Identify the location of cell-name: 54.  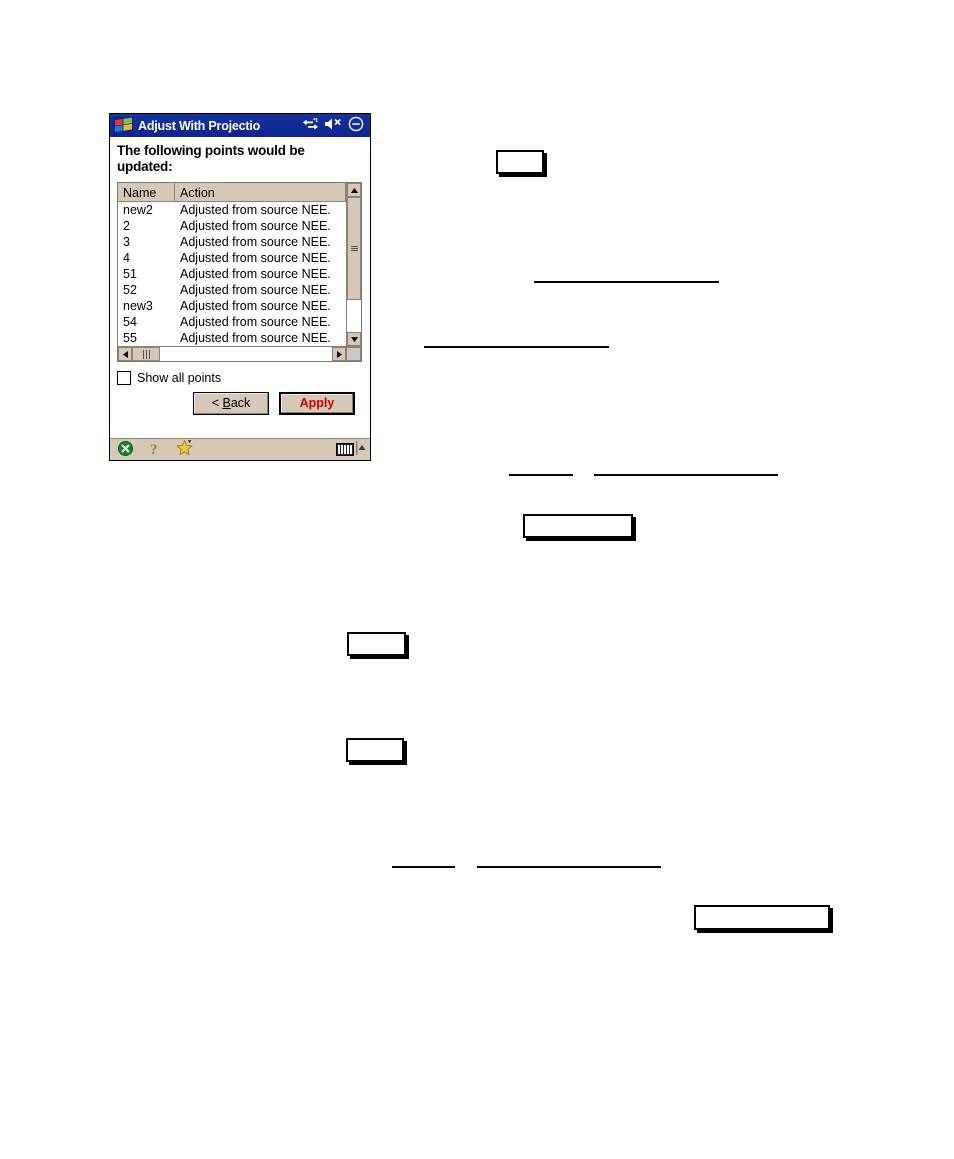
(130, 322).